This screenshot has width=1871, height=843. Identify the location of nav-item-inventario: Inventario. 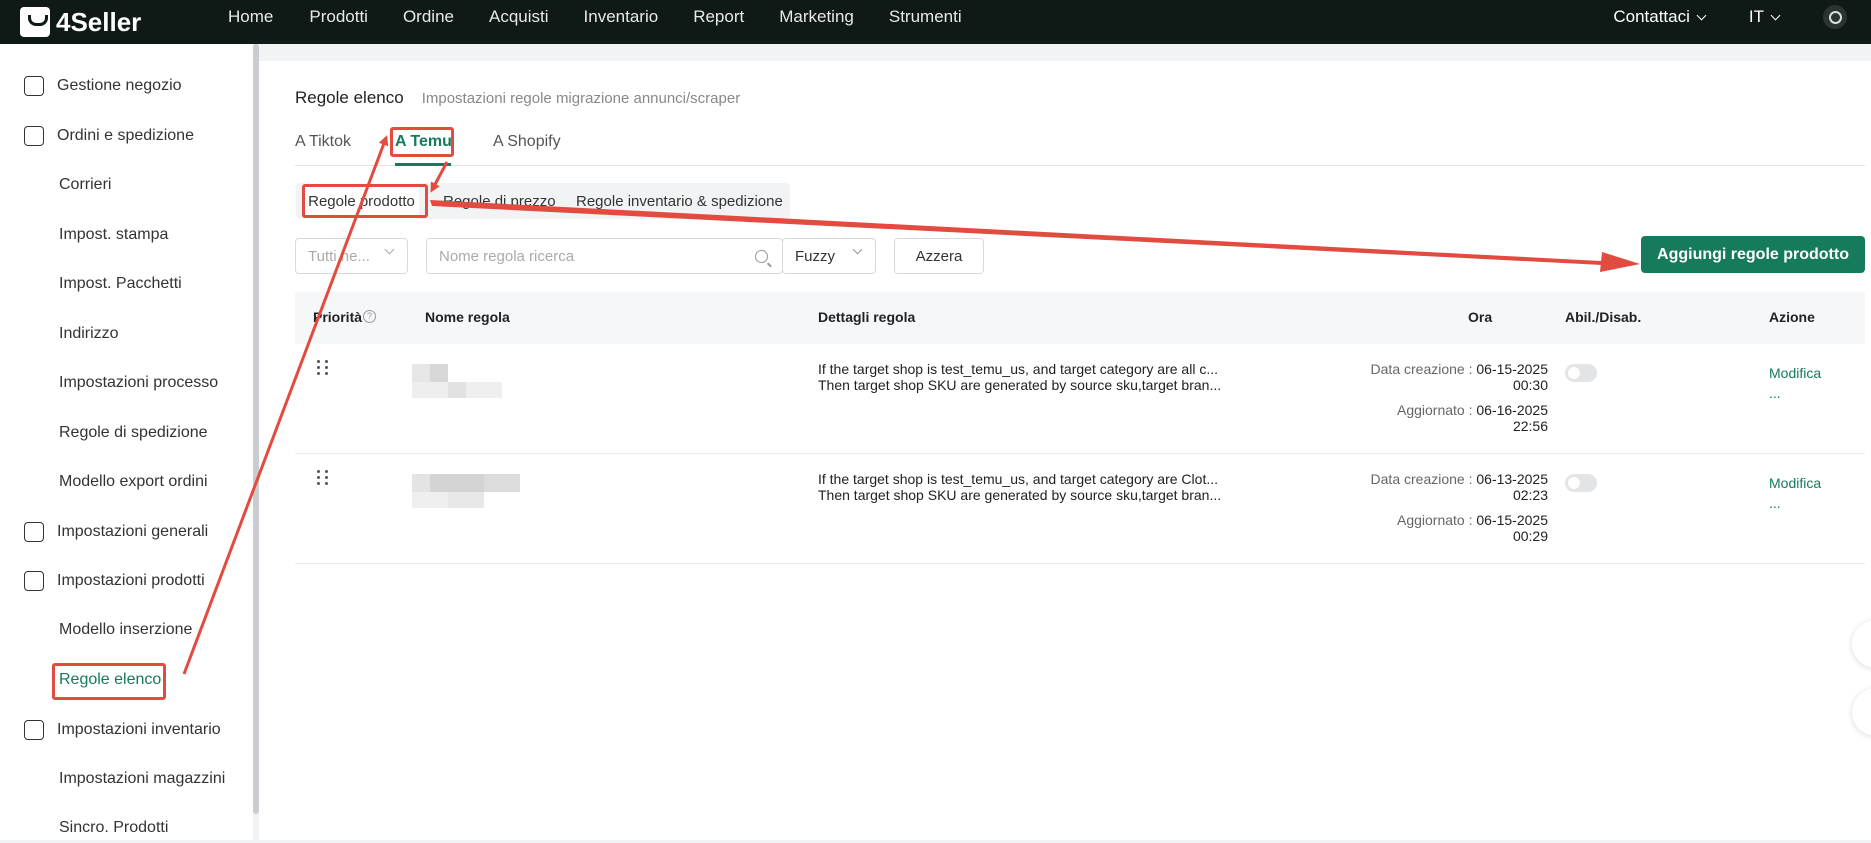
(621, 17).